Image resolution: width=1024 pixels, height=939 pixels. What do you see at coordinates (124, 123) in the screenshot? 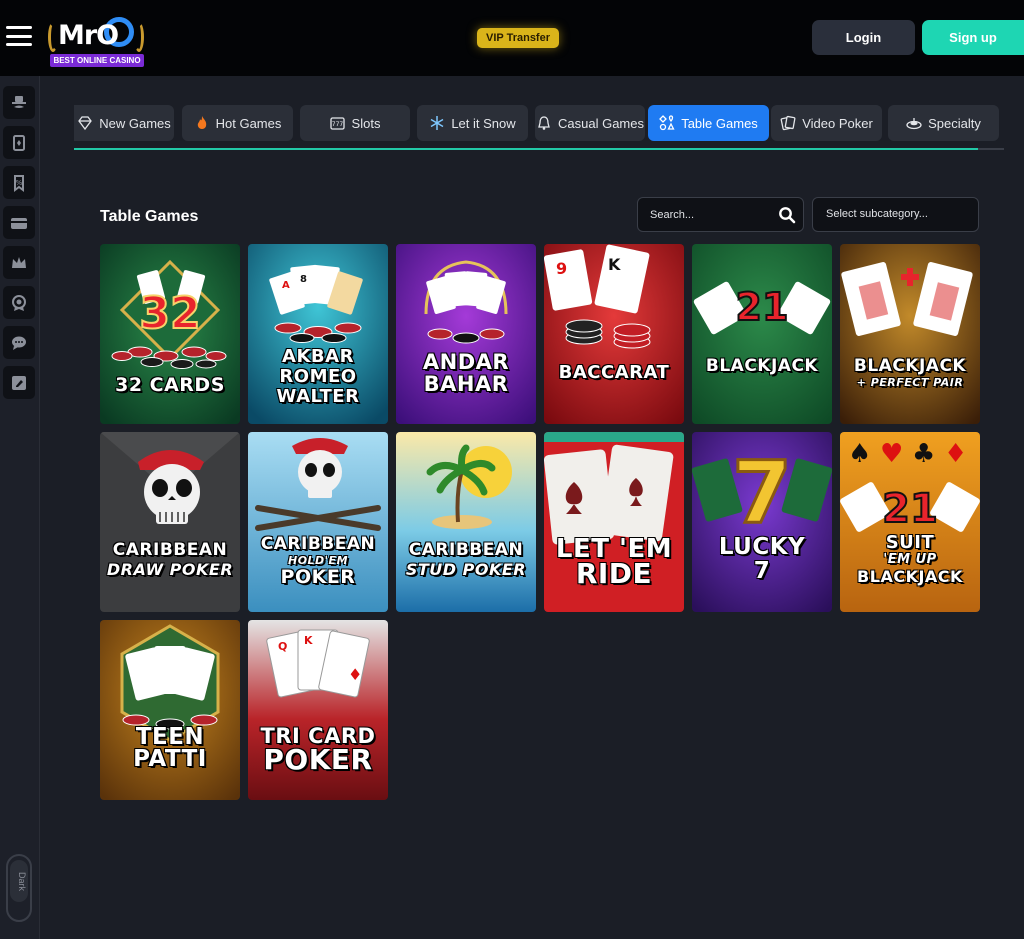
I see `tab-new-games: New Games` at bounding box center [124, 123].